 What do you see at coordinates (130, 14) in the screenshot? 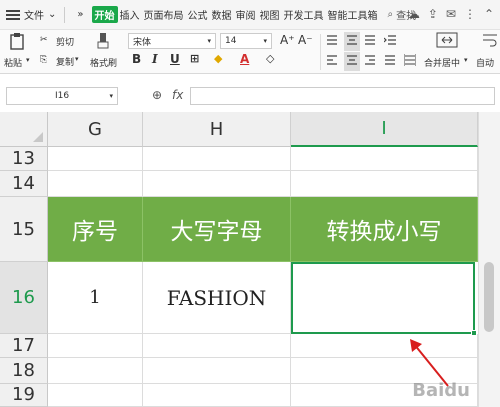
I see `tab-insert: 插入` at bounding box center [130, 14].